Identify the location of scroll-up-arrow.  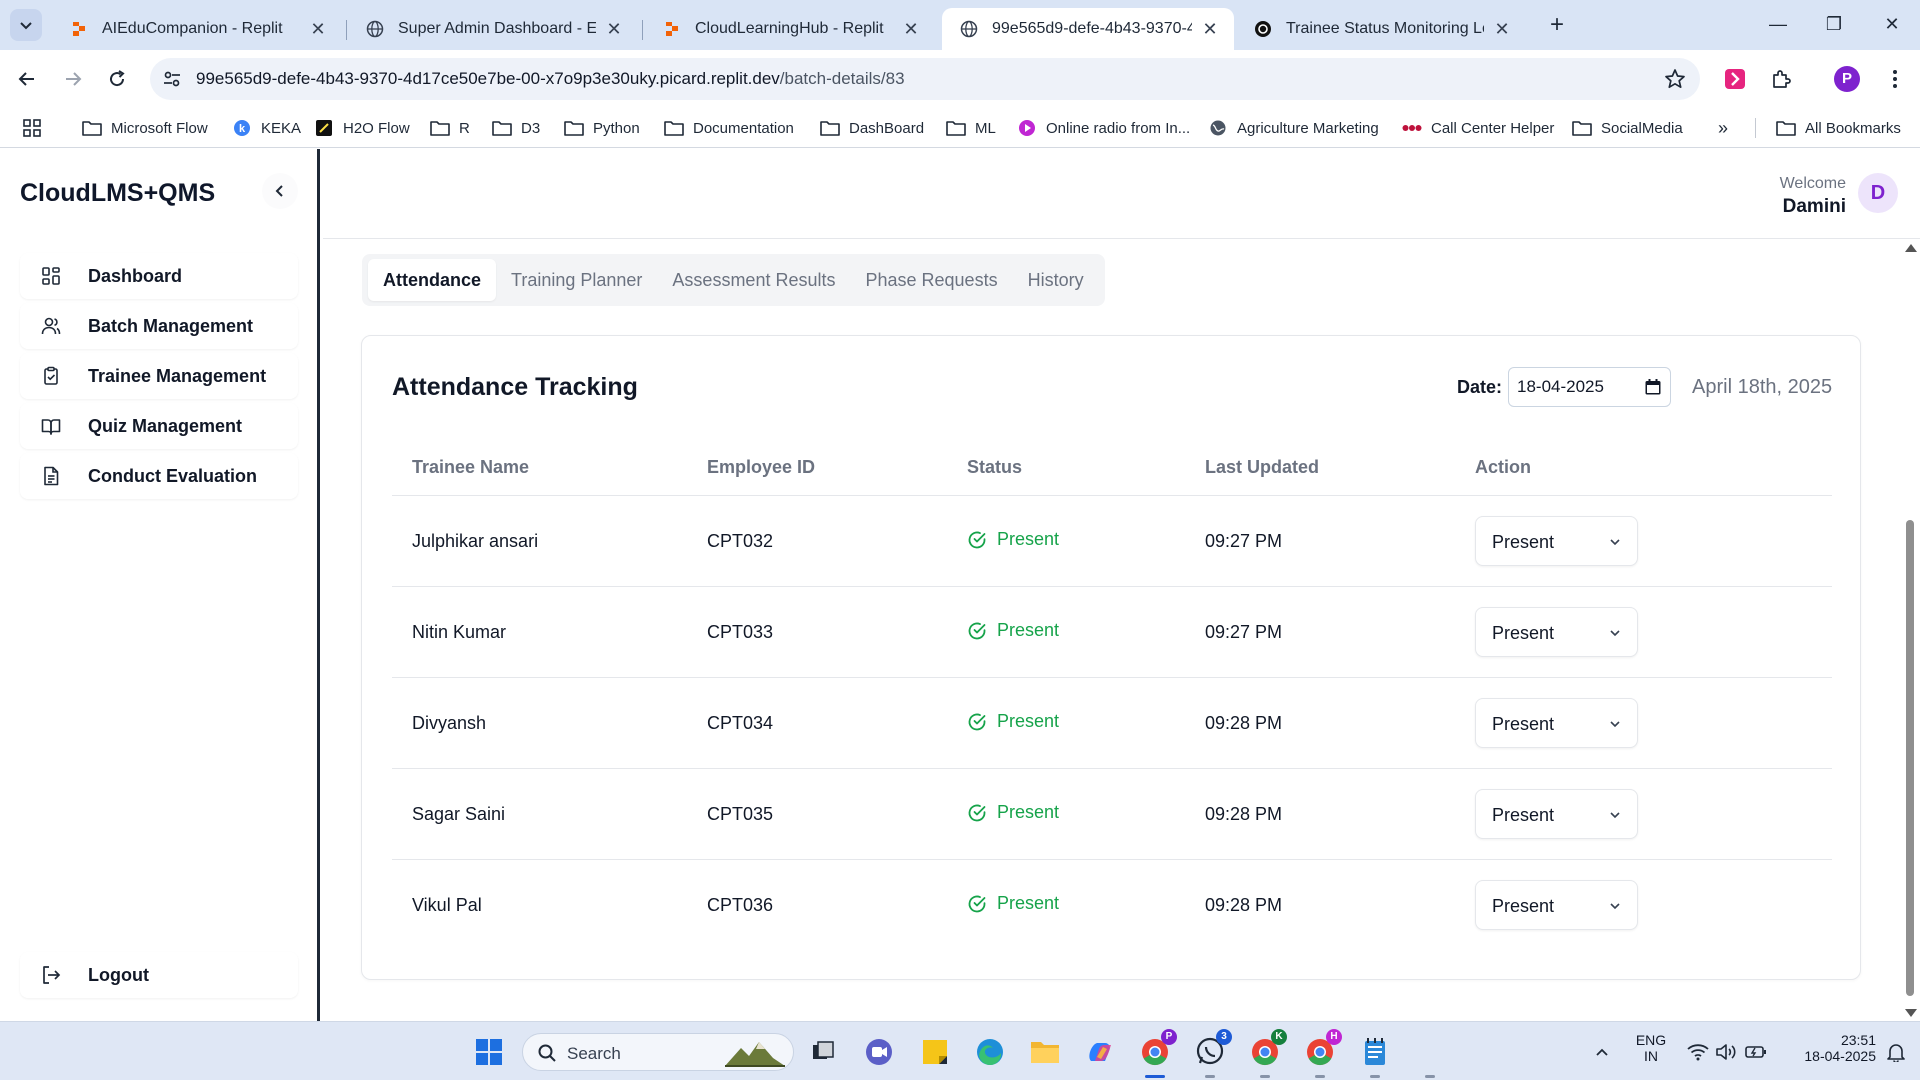
(1911, 248).